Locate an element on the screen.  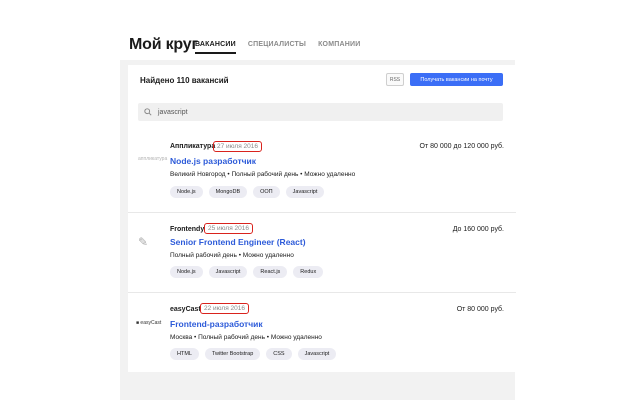
tab-vacancies: ВАКАНСИИ is located at coordinates (215, 47).